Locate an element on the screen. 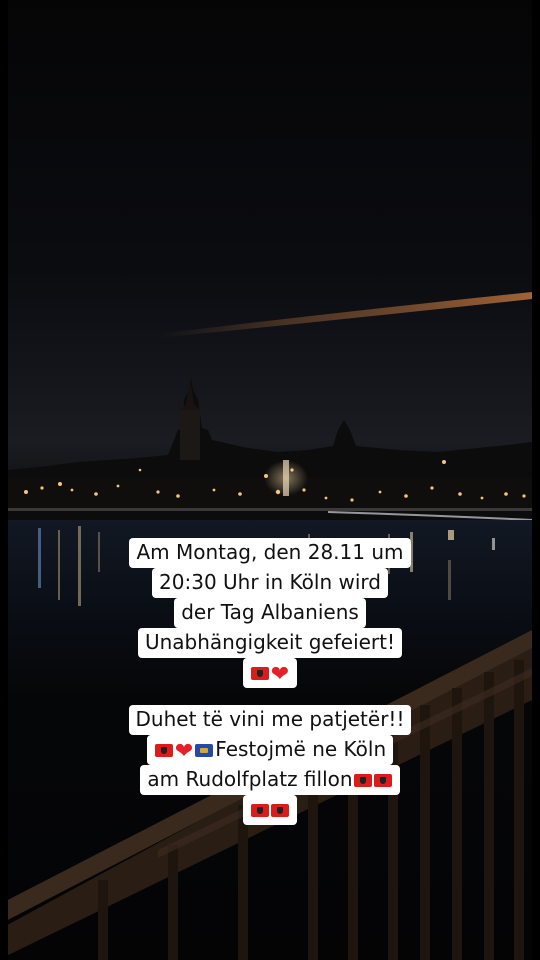 The width and height of the screenshot is (540, 960). caption-text: am Rudolfplatz fillon is located at coordinates (250, 779).